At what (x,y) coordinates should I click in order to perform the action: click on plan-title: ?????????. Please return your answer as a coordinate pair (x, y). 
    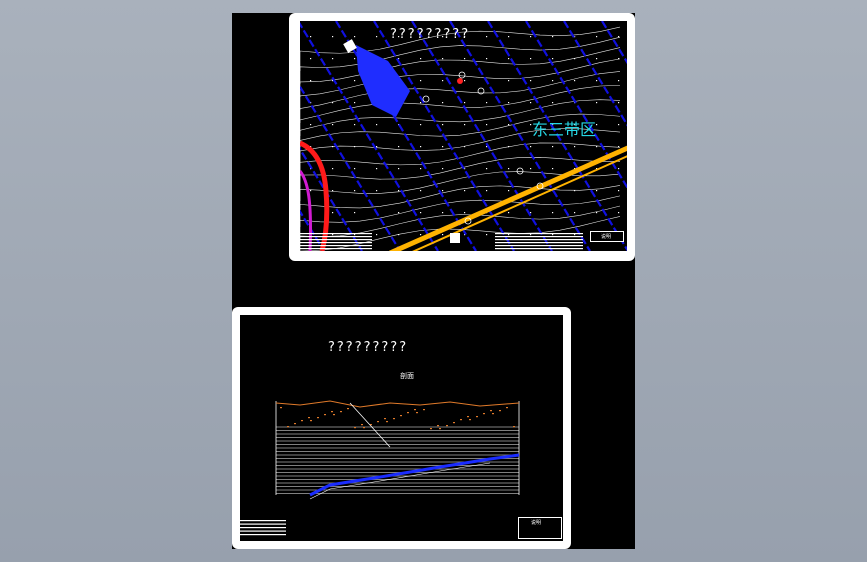
    Looking at the image, I should click on (430, 34).